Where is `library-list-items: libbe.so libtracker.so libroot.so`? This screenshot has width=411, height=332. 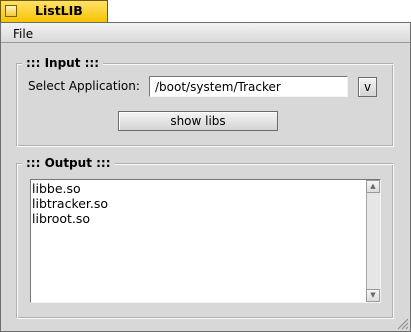 library-list-items: libbe.so libtracker.so libroot.so is located at coordinates (197, 203).